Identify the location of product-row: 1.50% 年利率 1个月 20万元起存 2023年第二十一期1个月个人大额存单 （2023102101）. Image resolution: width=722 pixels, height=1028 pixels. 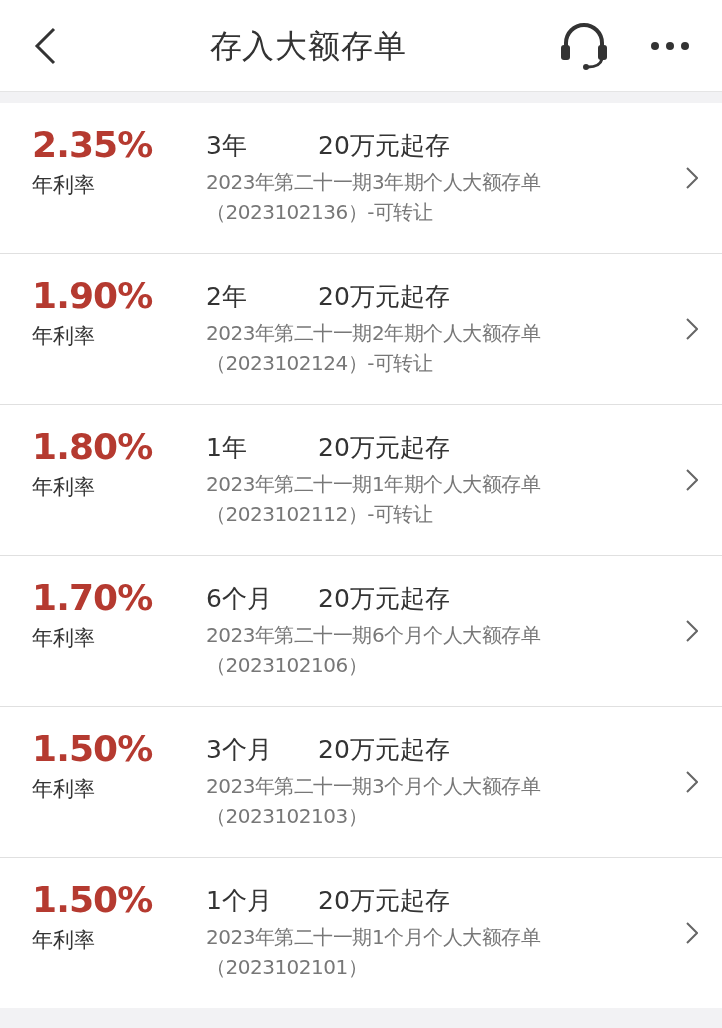
(361, 933).